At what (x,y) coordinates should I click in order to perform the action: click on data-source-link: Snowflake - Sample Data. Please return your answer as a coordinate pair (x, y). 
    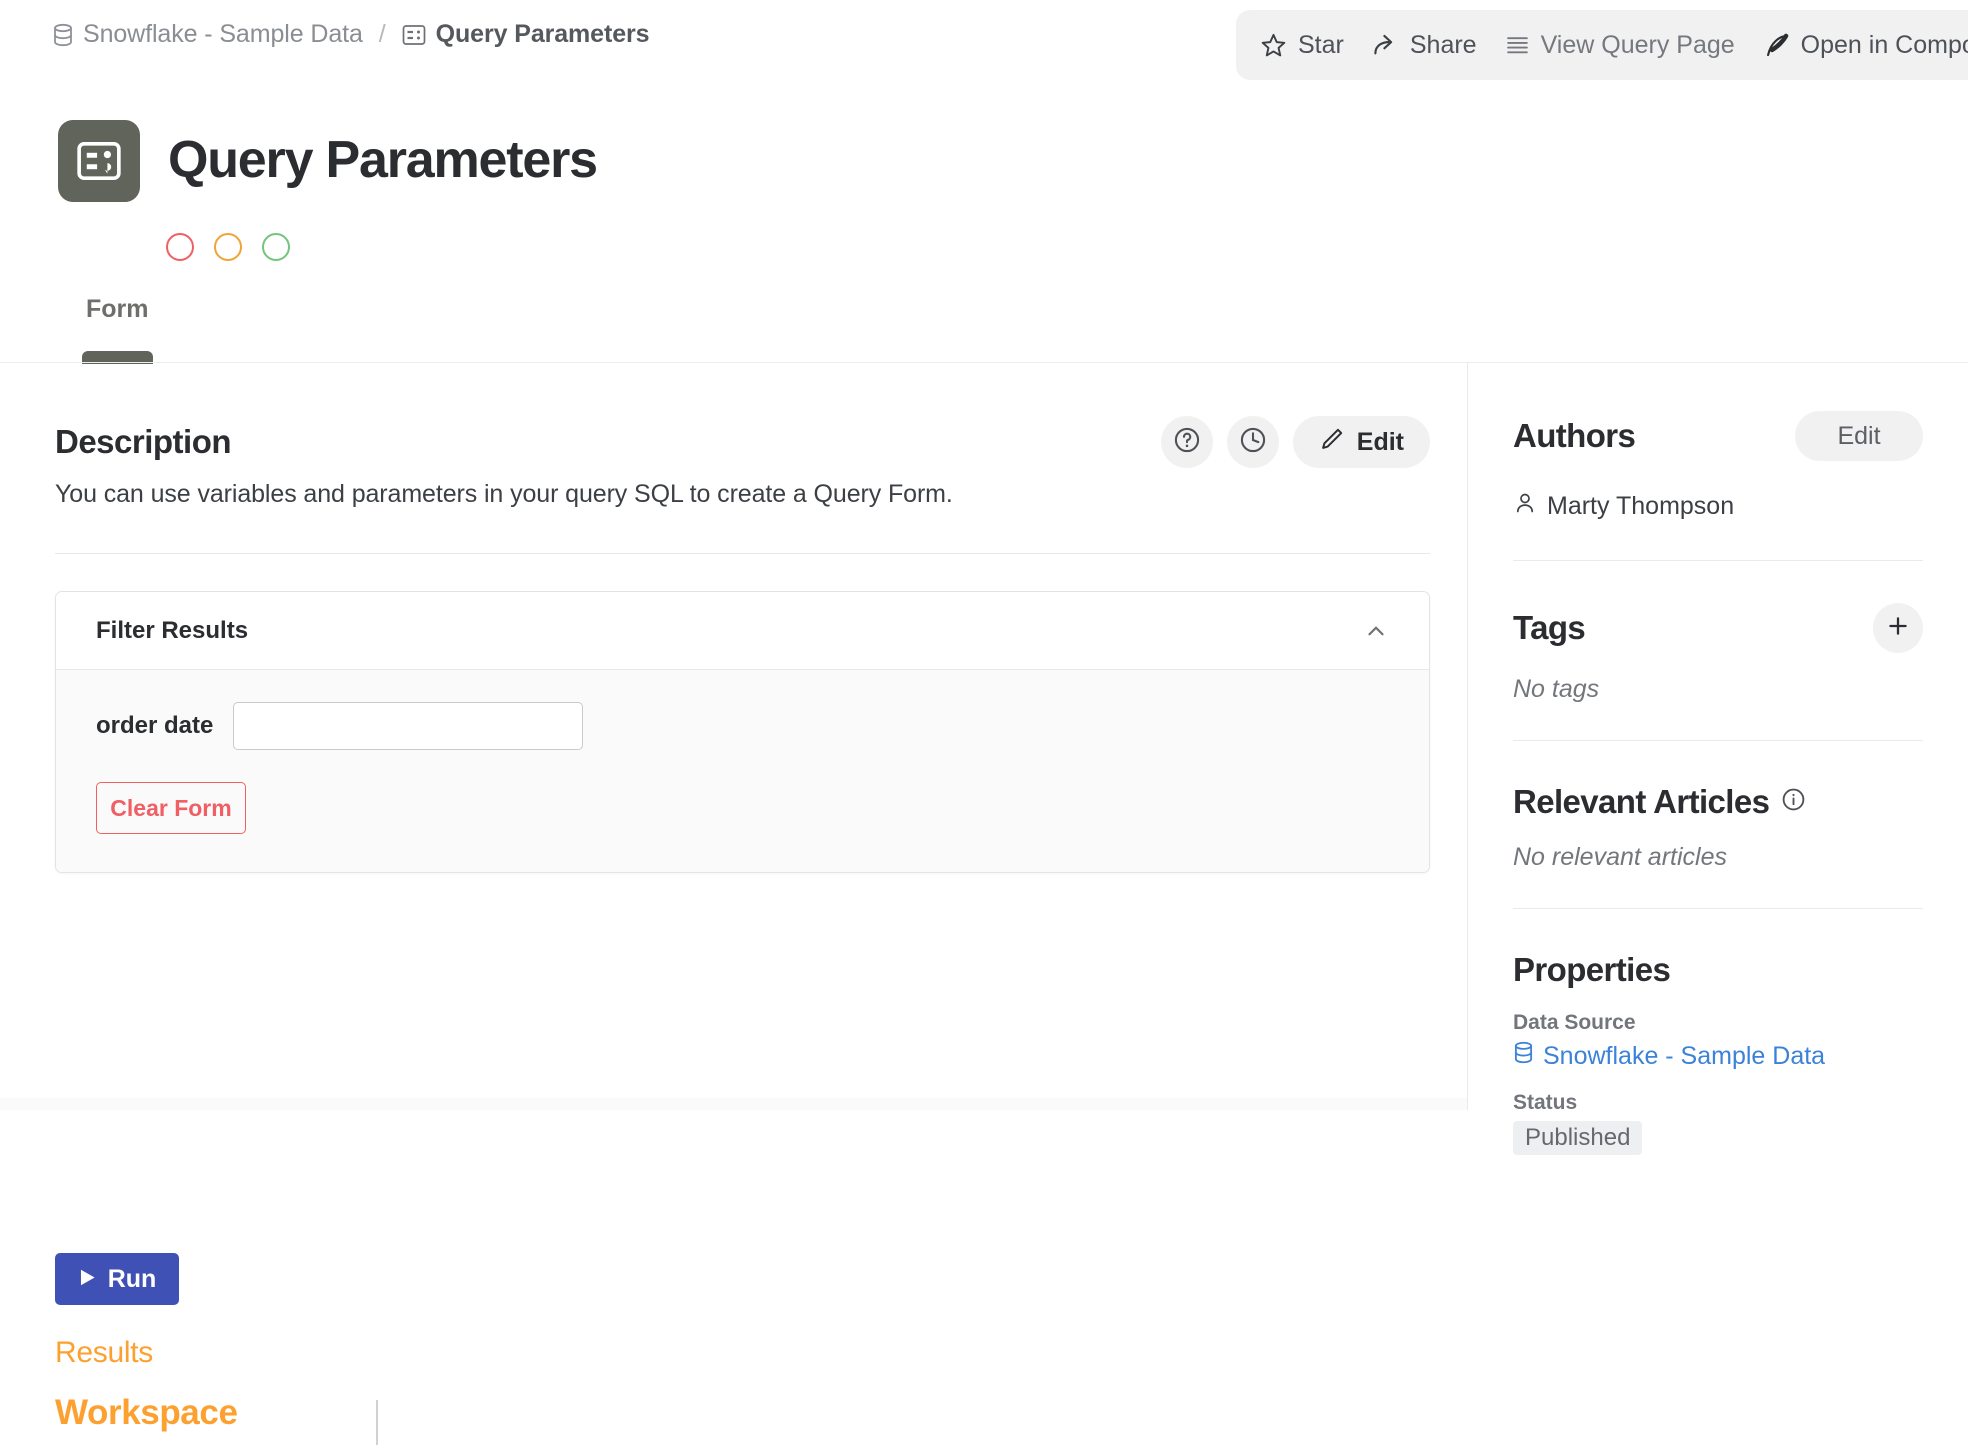
    Looking at the image, I should click on (1718, 1056).